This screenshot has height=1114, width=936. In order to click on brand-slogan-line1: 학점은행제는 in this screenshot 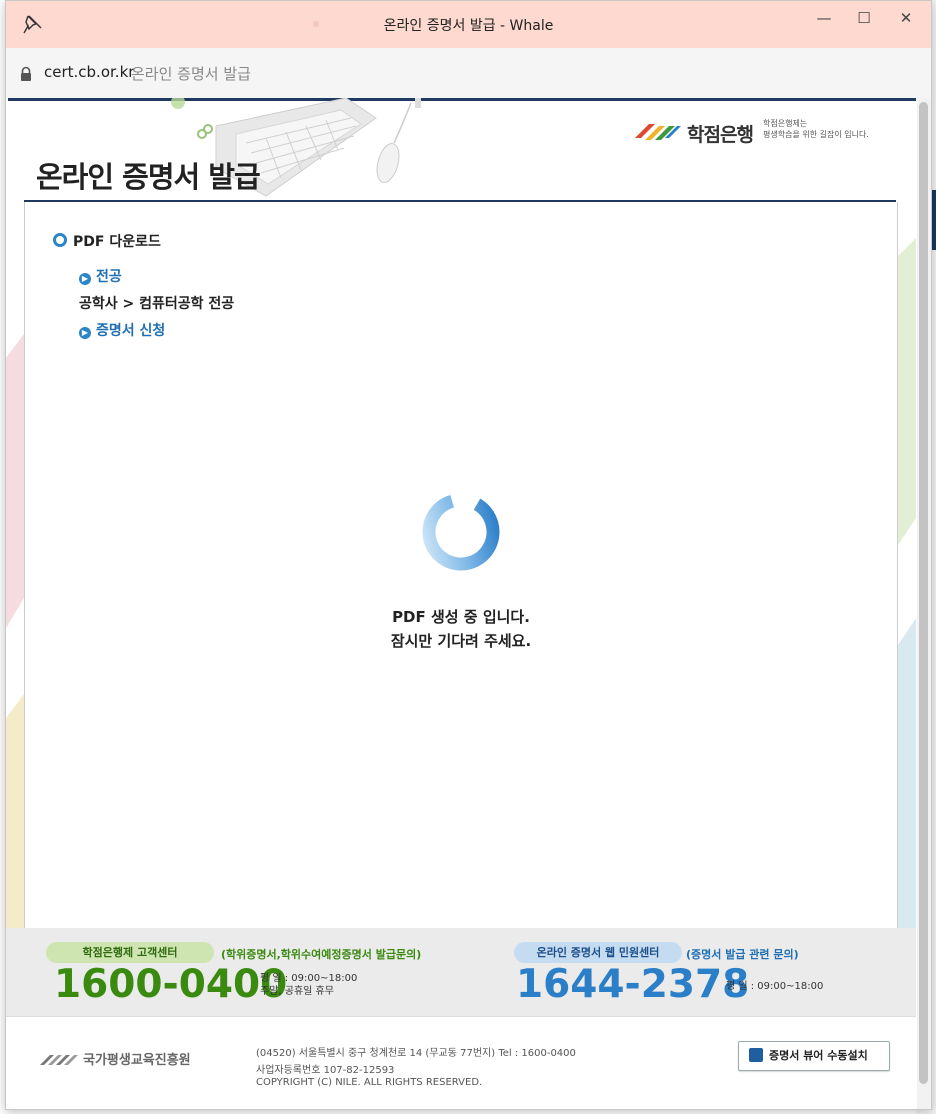, I will do `click(785, 123)`.